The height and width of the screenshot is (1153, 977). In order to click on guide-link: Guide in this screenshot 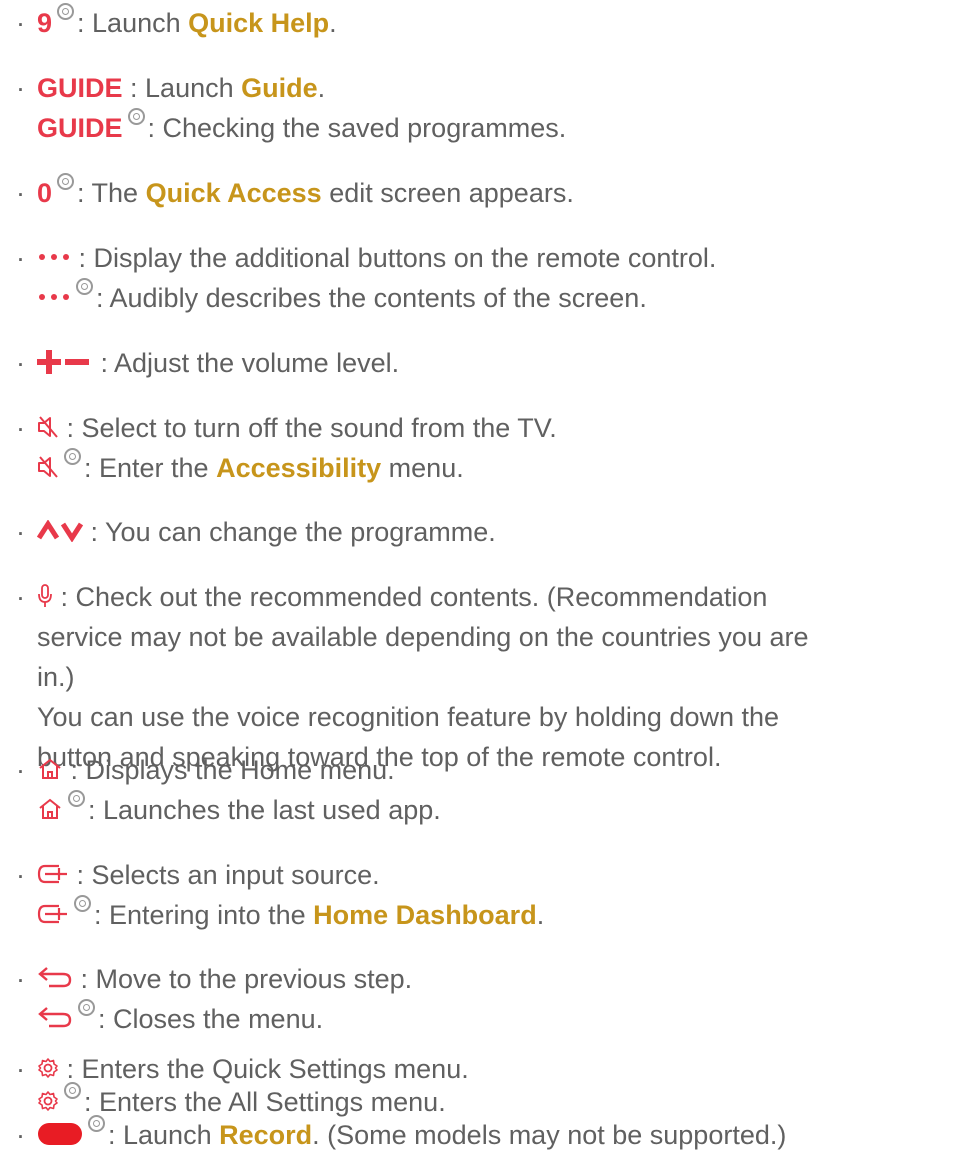, I will do `click(279, 88)`.